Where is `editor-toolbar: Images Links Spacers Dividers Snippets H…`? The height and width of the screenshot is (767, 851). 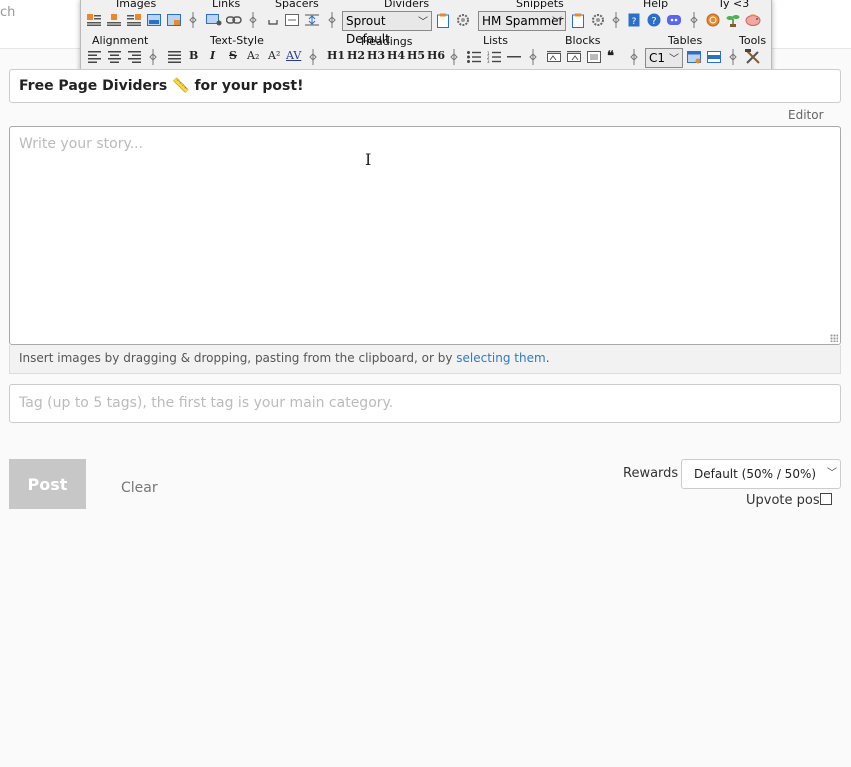 editor-toolbar: Images Links Spacers Dividers Snippets H… is located at coordinates (426, 36).